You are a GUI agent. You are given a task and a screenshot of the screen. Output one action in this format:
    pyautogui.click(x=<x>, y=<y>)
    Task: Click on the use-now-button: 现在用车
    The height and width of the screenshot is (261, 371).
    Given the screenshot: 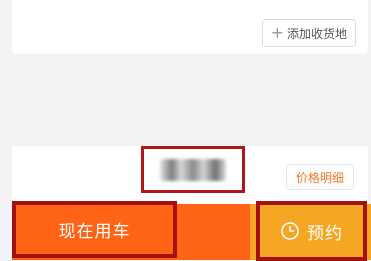 What is the action you would take?
    pyautogui.click(x=131, y=230)
    